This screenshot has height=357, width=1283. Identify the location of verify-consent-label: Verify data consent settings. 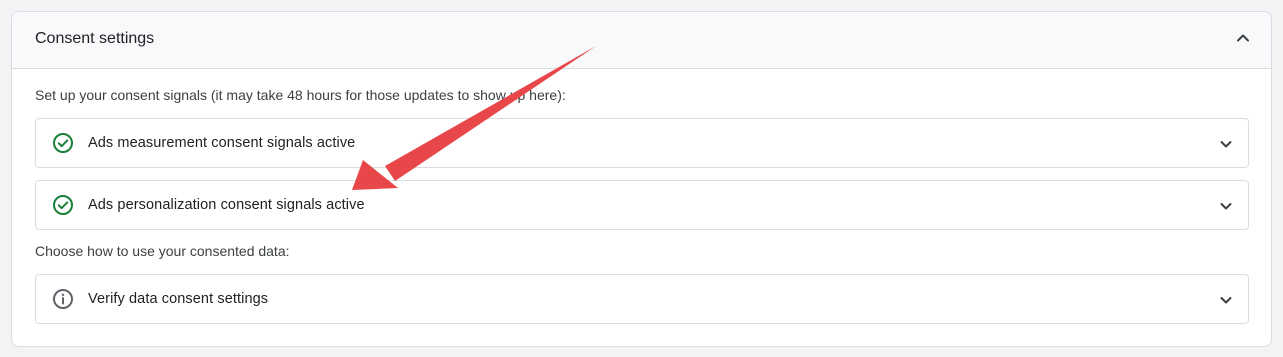
(178, 299).